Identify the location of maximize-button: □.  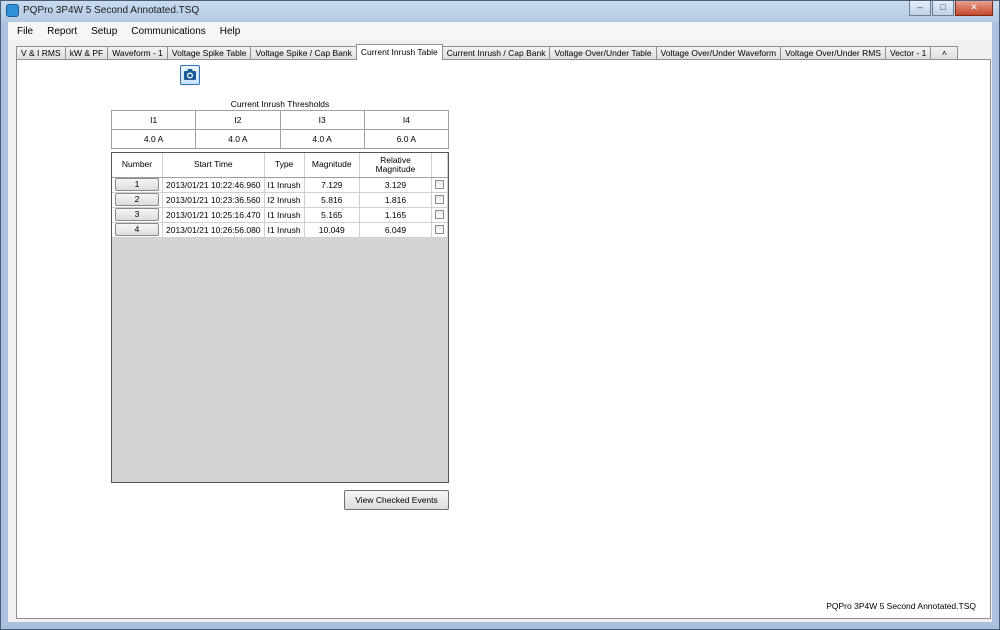
(943, 8).